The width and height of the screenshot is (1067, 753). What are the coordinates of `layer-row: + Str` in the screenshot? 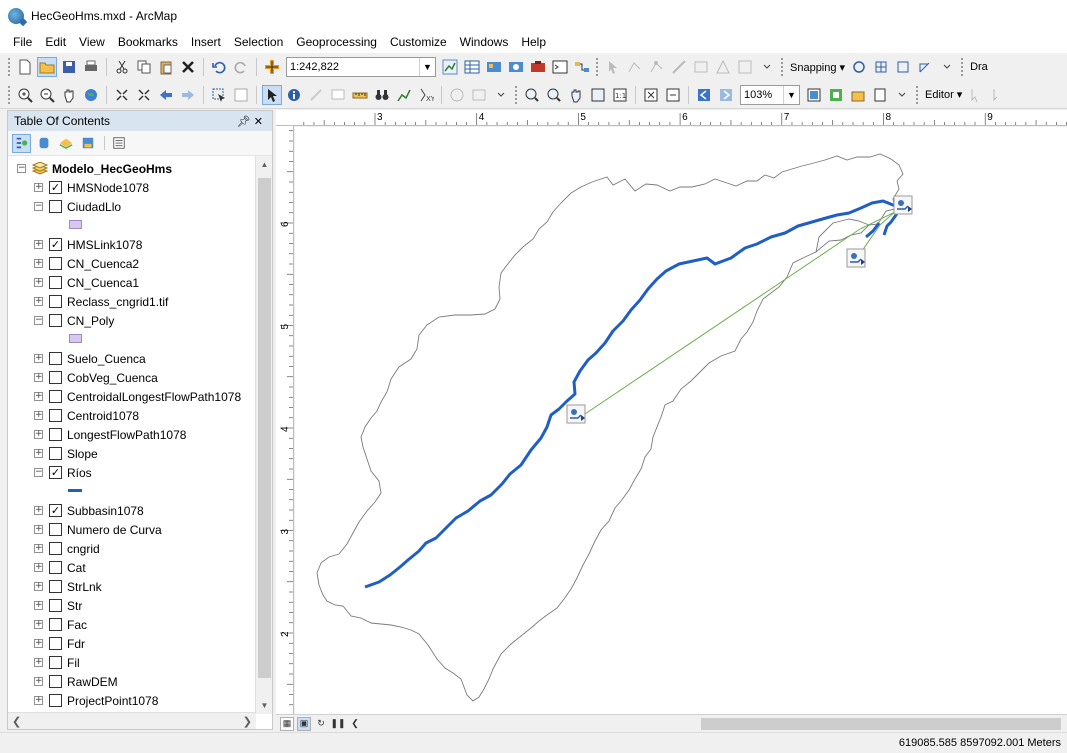 It's located at (58, 605).